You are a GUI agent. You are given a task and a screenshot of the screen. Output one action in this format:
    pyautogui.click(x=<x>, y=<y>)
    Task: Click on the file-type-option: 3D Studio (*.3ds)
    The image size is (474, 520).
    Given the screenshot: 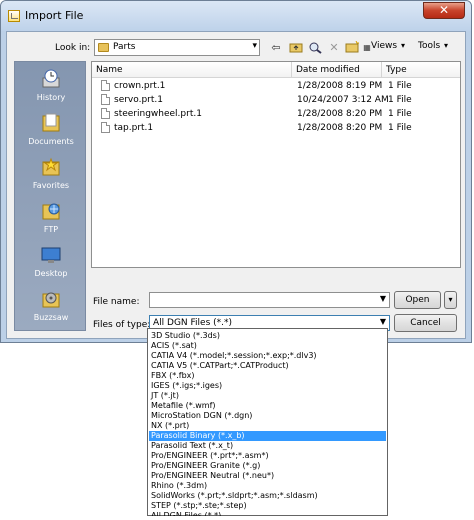 What is the action you would take?
    pyautogui.click(x=267, y=336)
    